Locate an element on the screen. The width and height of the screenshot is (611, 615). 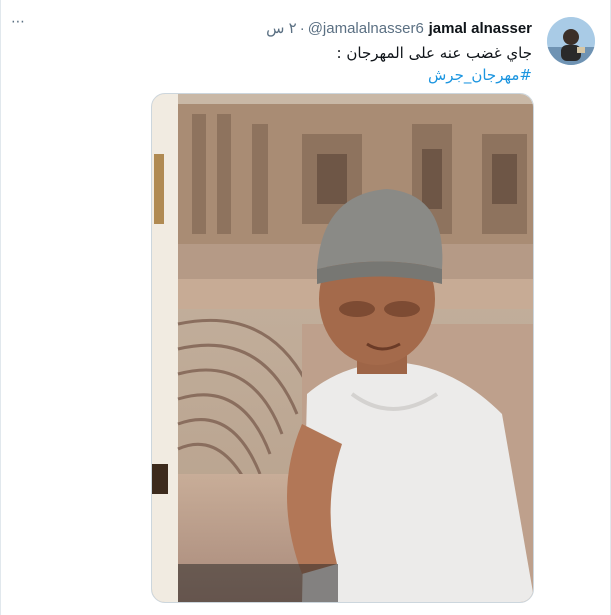
tweet-header: ٢ س · @jamalalnasser6 jamal alnasser is located at coordinates (399, 28).